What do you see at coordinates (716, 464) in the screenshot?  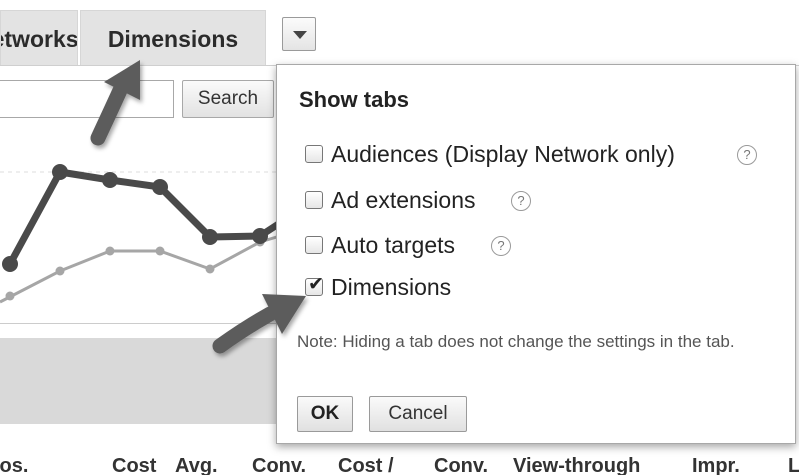 I see `column-header-impr: Impr.` at bounding box center [716, 464].